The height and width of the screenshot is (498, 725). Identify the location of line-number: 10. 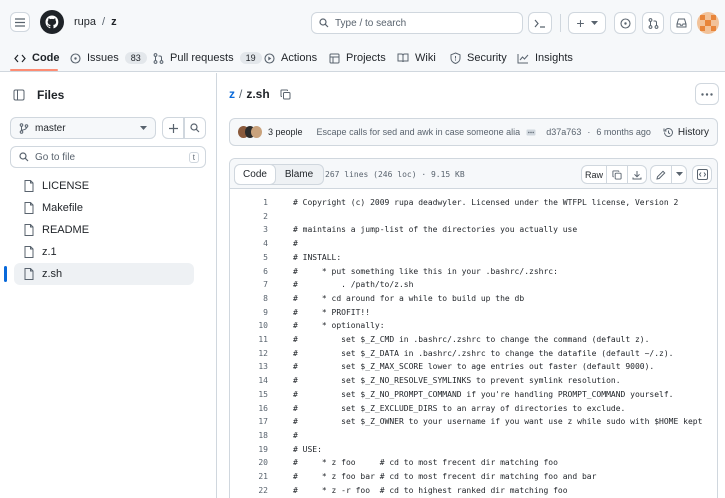
(249, 325).